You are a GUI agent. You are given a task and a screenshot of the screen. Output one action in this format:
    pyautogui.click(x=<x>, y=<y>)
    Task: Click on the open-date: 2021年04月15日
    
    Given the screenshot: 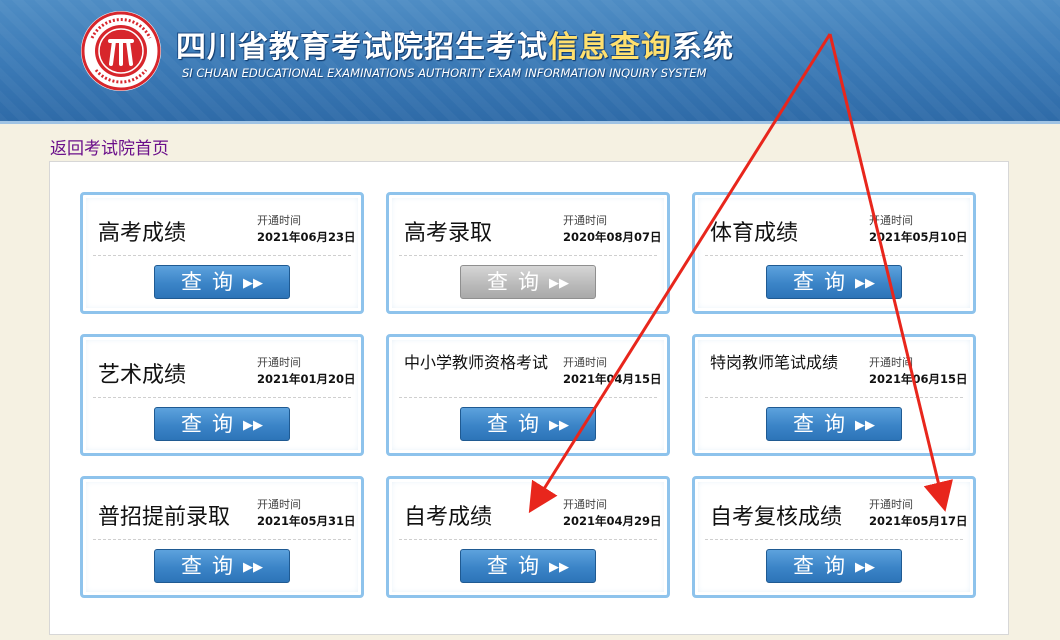 What is the action you would take?
    pyautogui.click(x=612, y=379)
    